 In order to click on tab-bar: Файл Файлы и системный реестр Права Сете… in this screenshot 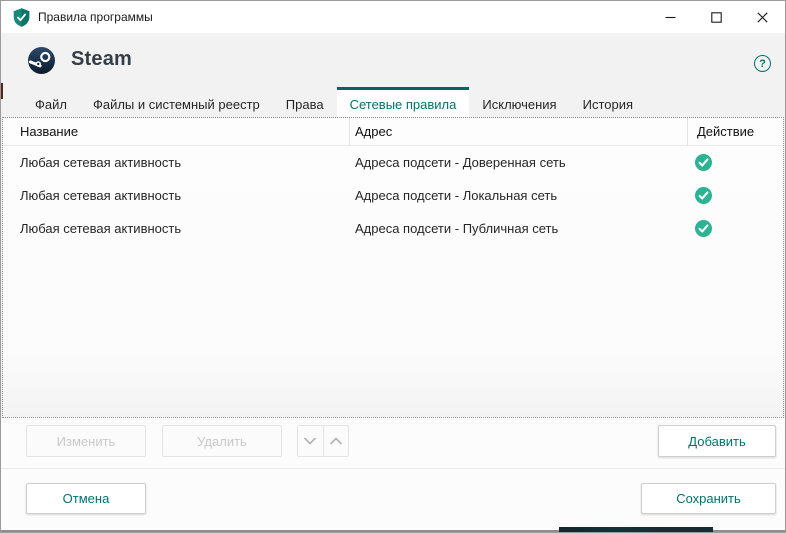, I will do `click(393, 102)`.